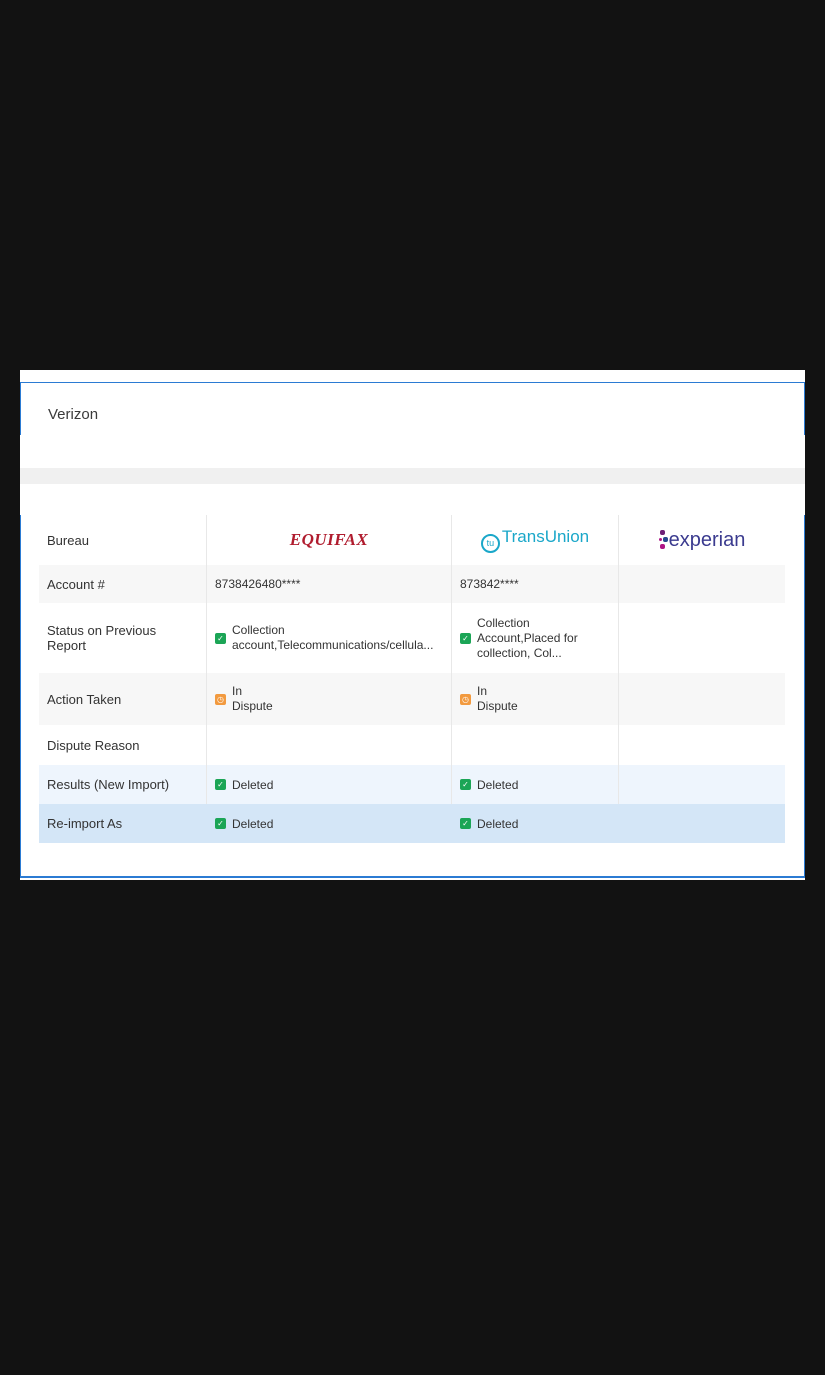  I want to click on table-row-account-number: Account # 8738426480**** 873842****, so click(412, 584).